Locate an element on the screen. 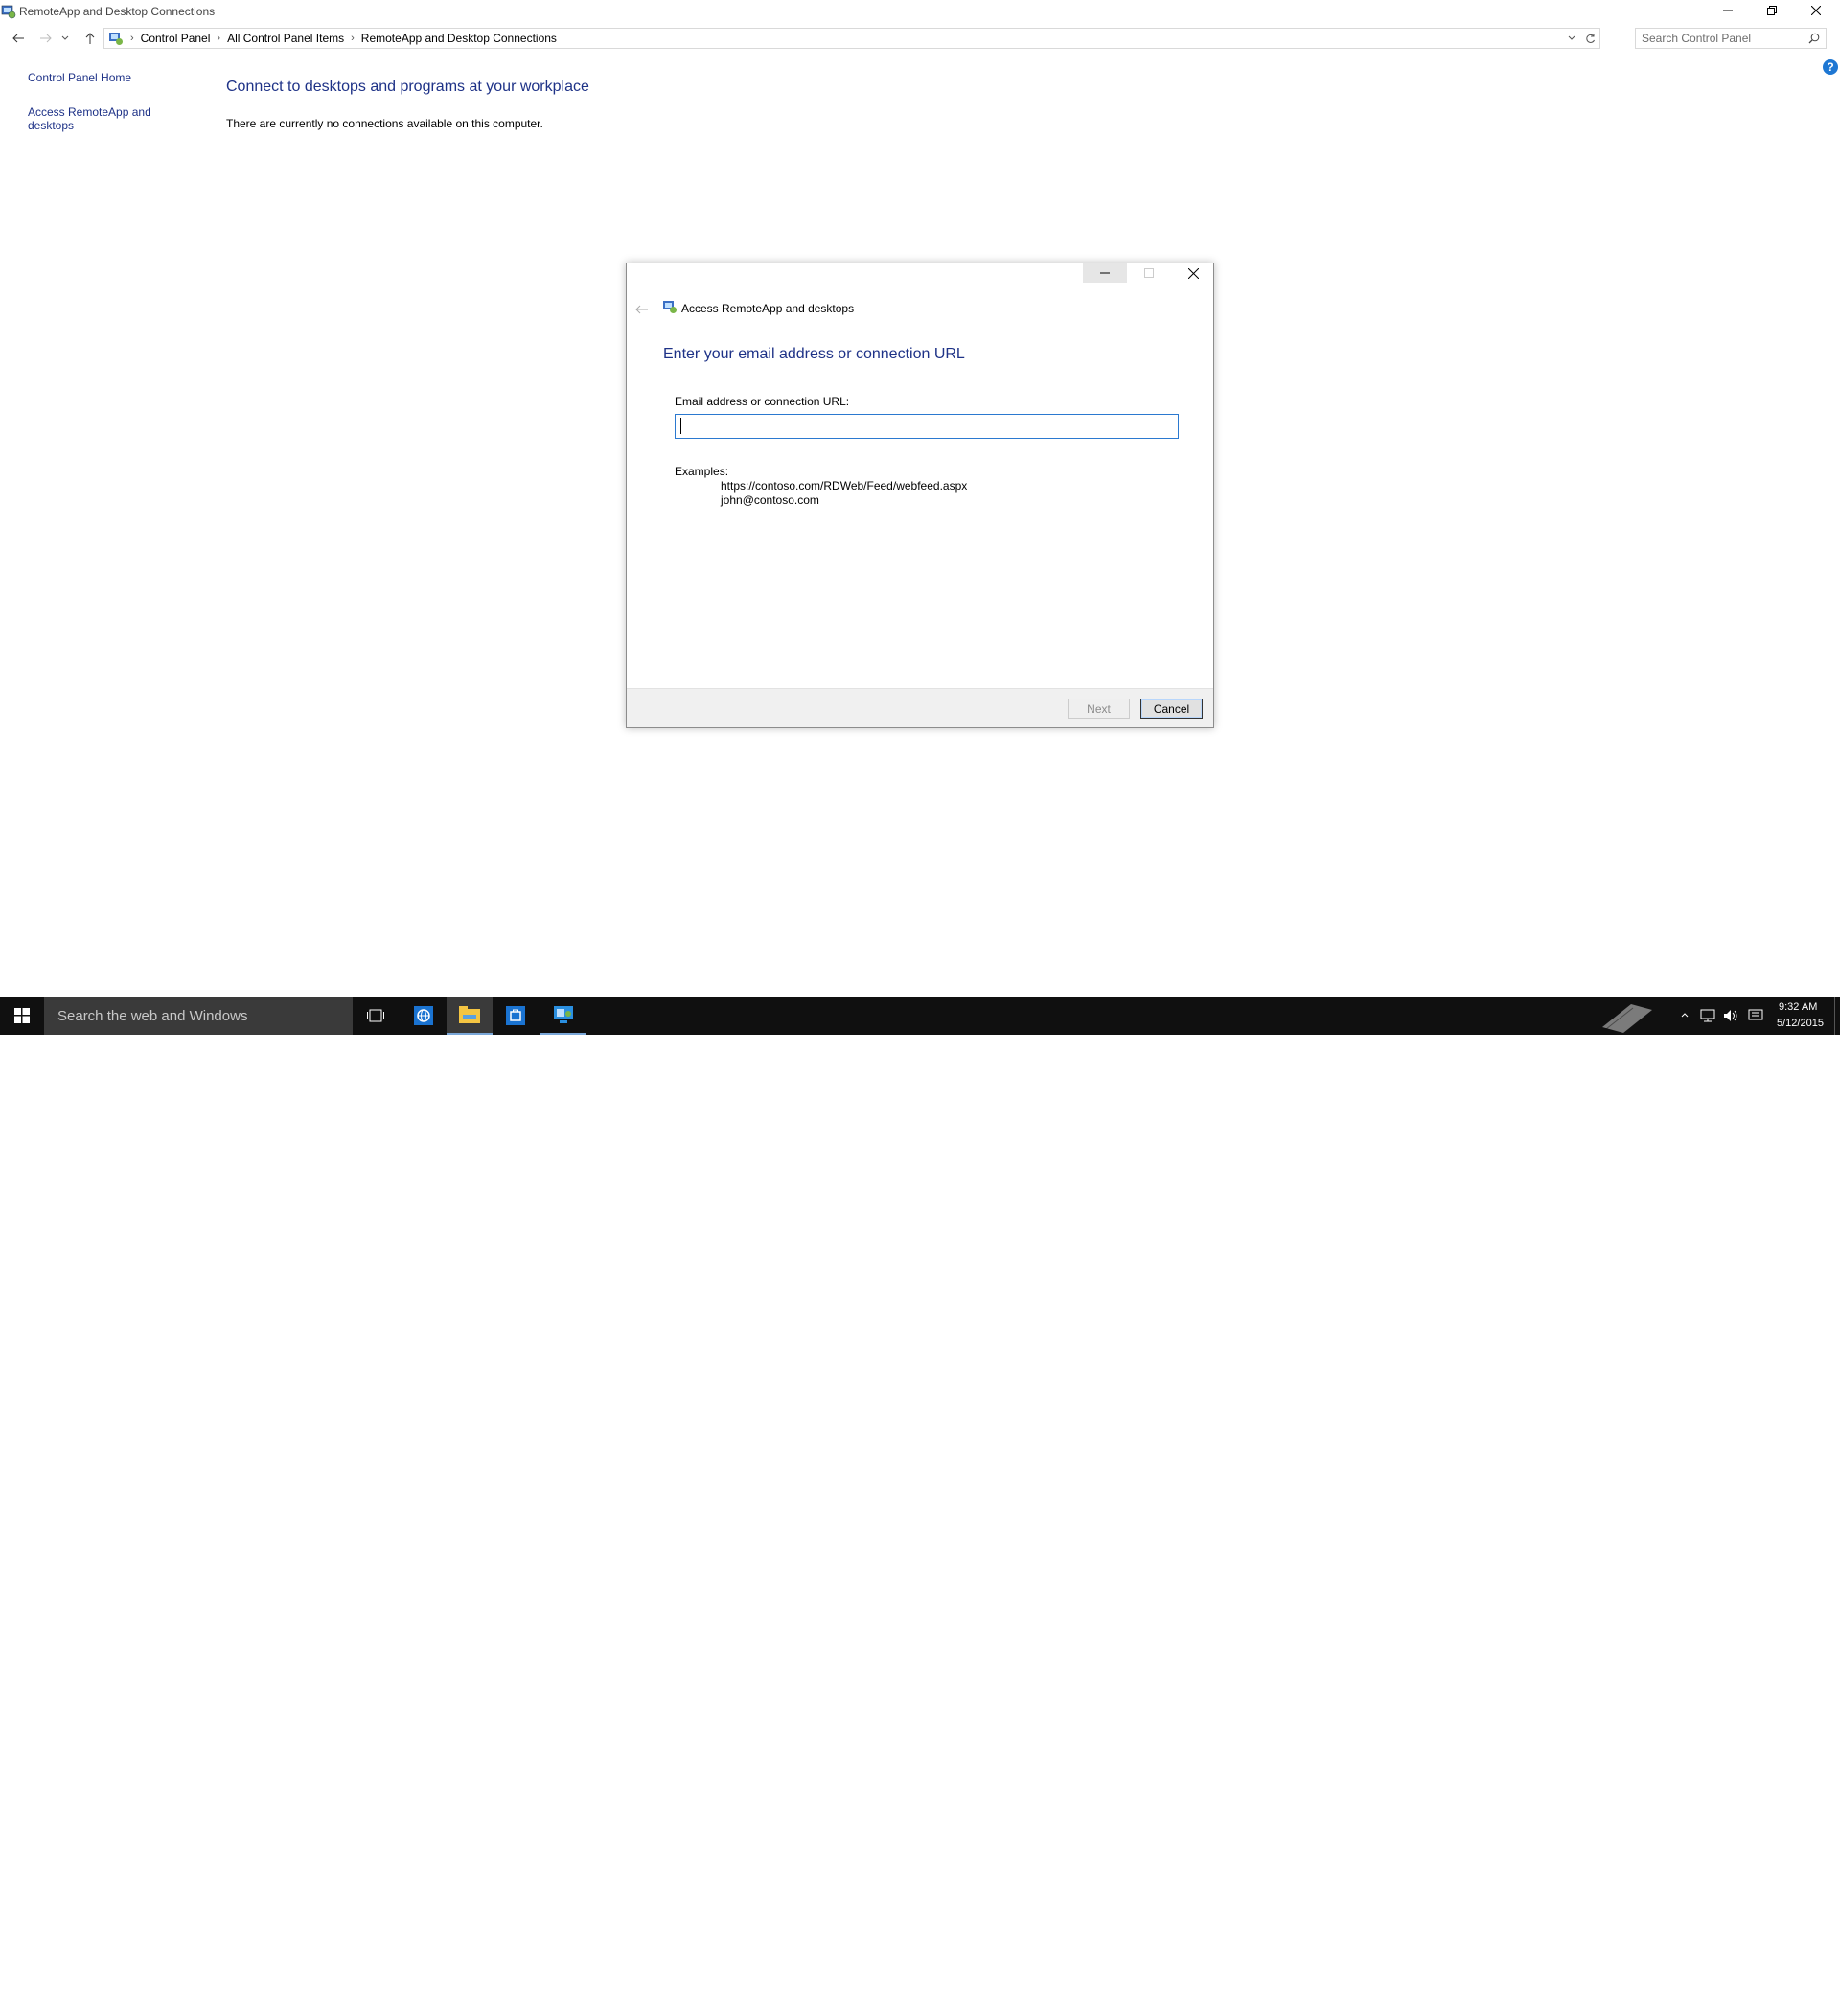 The width and height of the screenshot is (1840, 2016). file-explorer-button is located at coordinates (470, 1016).